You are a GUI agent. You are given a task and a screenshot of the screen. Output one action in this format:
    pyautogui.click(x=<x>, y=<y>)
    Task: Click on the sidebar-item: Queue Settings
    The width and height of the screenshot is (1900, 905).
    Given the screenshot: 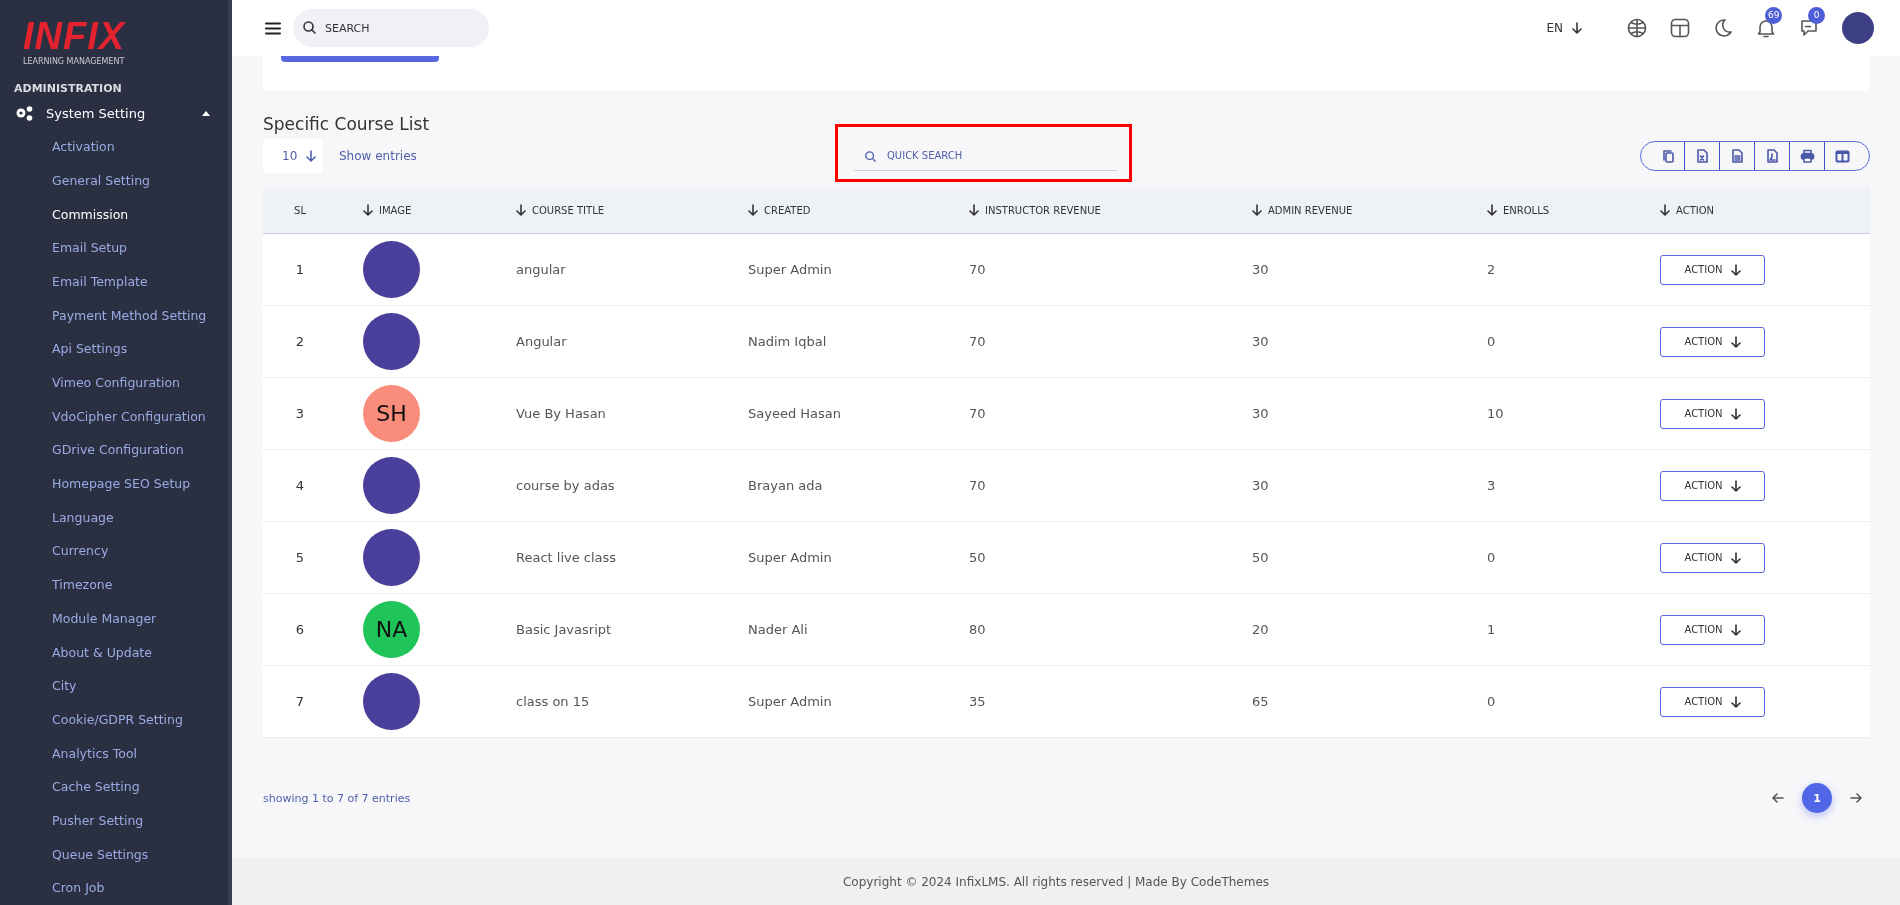 What is the action you would take?
    pyautogui.click(x=114, y=854)
    